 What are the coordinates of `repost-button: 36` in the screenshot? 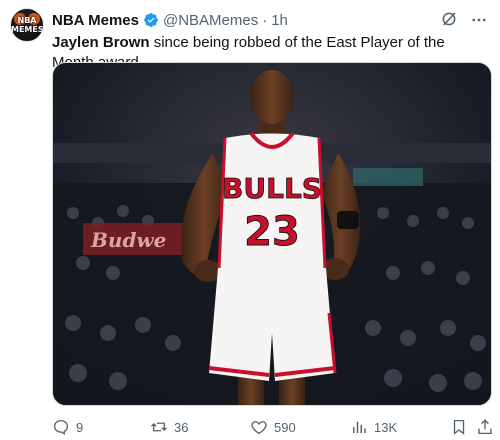 It's located at (169, 427).